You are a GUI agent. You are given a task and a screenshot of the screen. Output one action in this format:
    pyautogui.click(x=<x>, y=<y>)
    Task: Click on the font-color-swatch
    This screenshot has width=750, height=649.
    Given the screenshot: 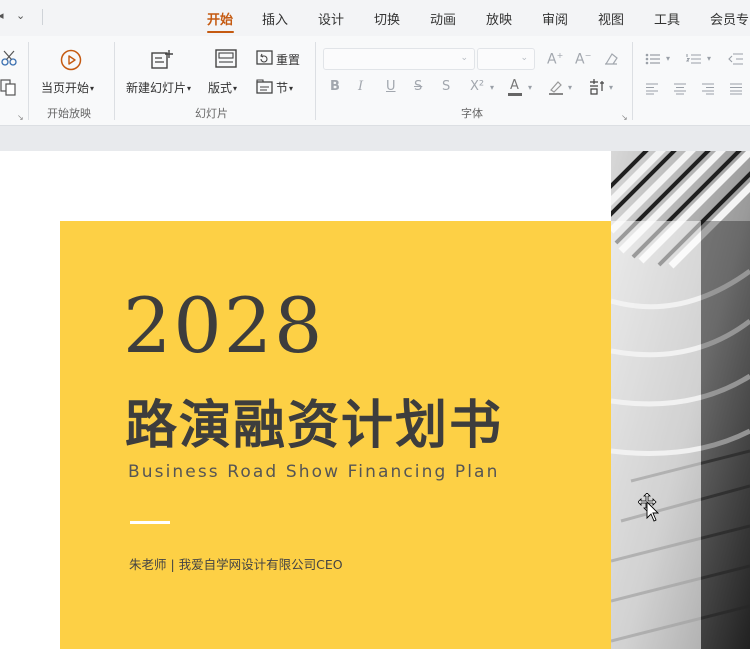 What is the action you would take?
    pyautogui.click(x=515, y=94)
    